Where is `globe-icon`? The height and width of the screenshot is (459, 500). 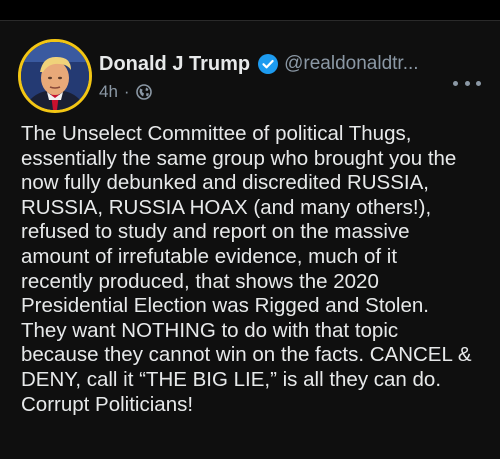 globe-icon is located at coordinates (143, 92).